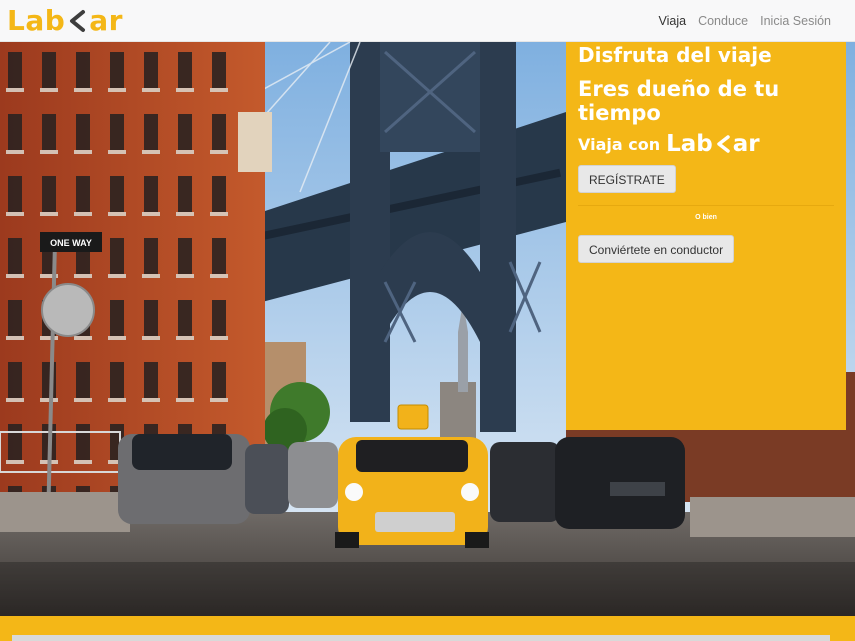 The height and width of the screenshot is (641, 855). I want to click on tagline-brand-logo: Lab ar, so click(713, 144).